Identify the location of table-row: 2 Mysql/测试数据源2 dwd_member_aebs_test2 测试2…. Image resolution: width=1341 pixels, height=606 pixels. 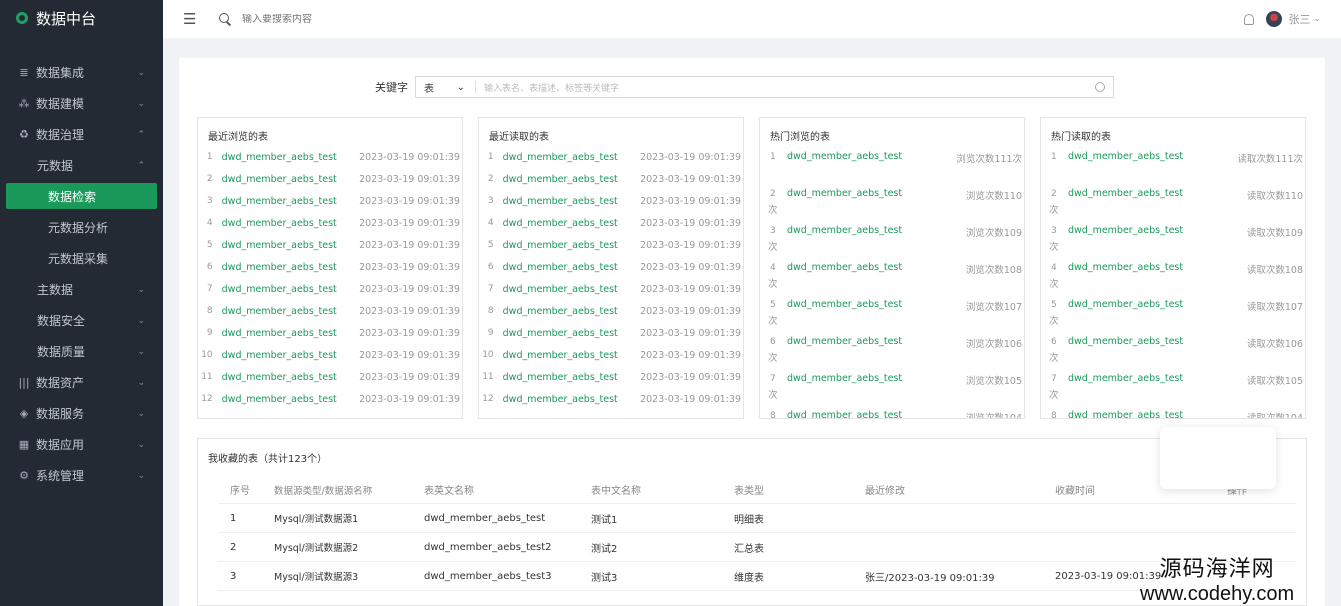
(757, 547).